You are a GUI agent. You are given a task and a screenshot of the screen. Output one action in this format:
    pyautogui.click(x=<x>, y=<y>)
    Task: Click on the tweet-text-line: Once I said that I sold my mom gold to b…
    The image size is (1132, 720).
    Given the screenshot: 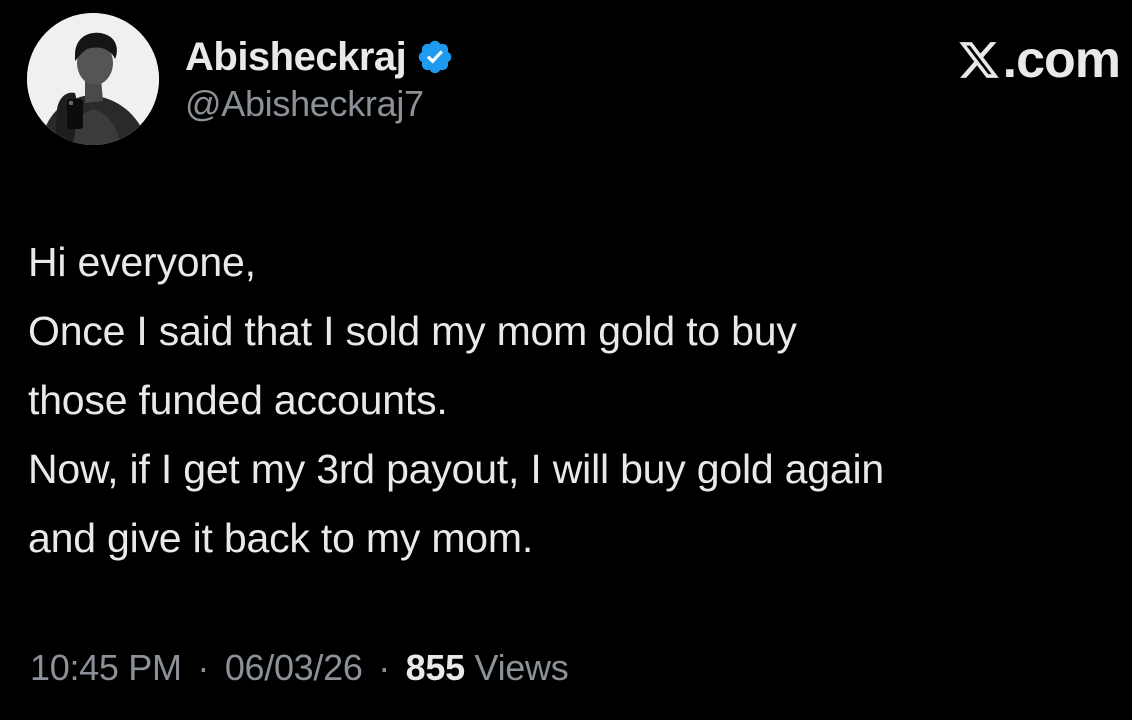 What is the action you would take?
    pyautogui.click(x=412, y=331)
    